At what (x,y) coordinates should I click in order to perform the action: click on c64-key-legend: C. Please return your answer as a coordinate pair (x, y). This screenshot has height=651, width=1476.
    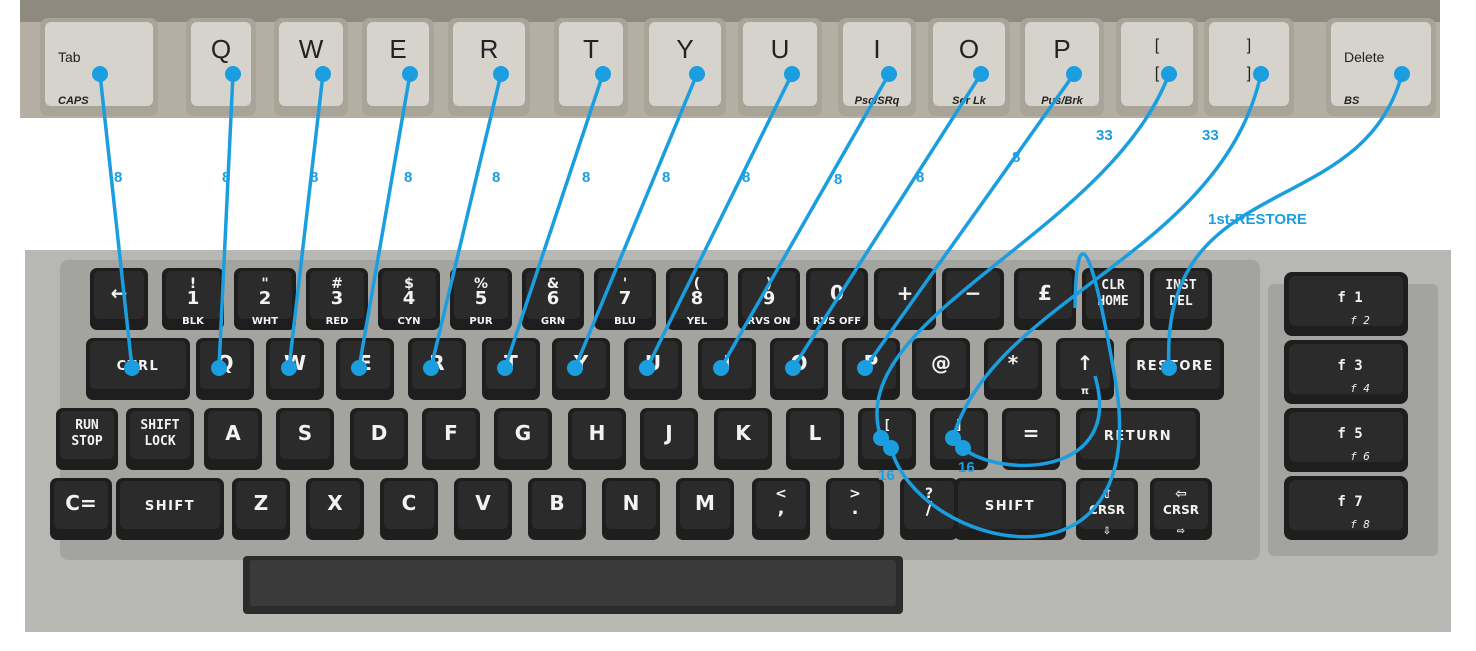
    Looking at the image, I should click on (409, 503).